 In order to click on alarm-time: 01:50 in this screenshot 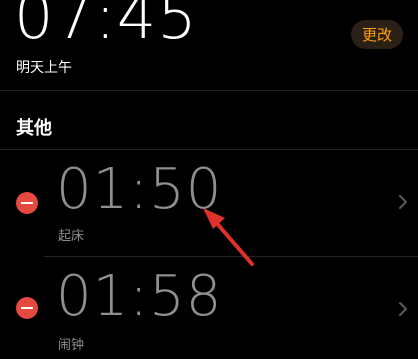, I will do `click(139, 190)`.